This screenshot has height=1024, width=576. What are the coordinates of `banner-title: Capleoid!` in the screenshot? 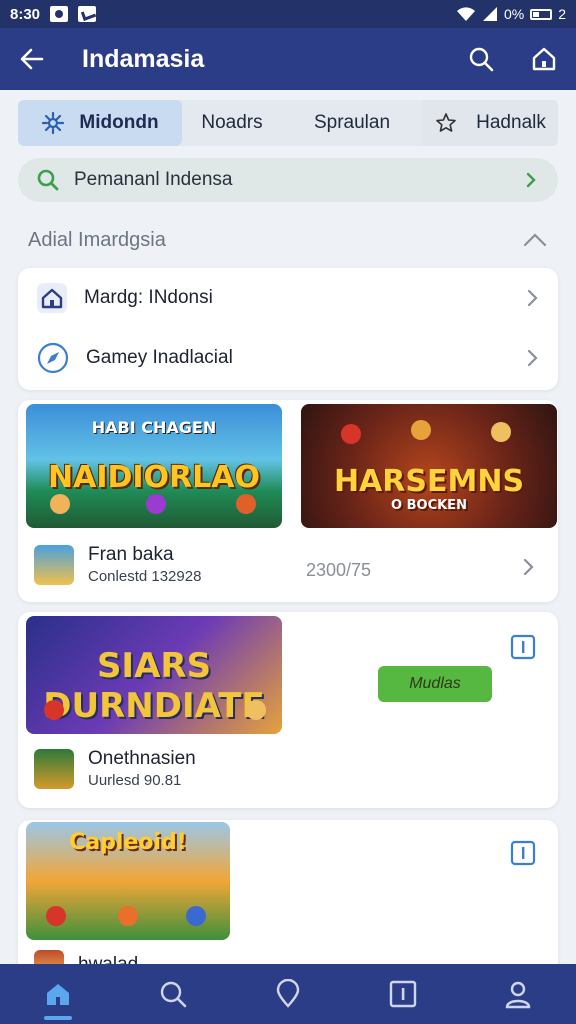 It's located at (128, 842).